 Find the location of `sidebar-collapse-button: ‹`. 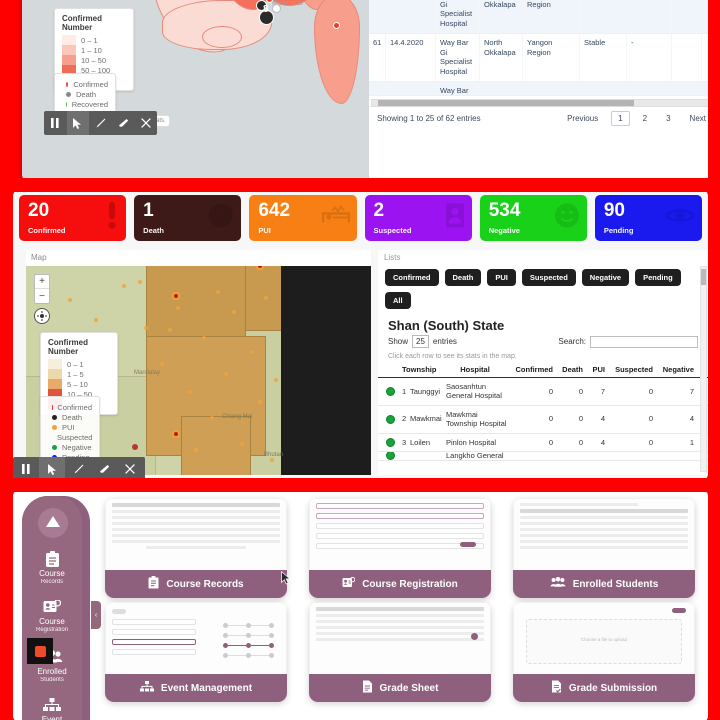

sidebar-collapse-button: ‹ is located at coordinates (96, 615).